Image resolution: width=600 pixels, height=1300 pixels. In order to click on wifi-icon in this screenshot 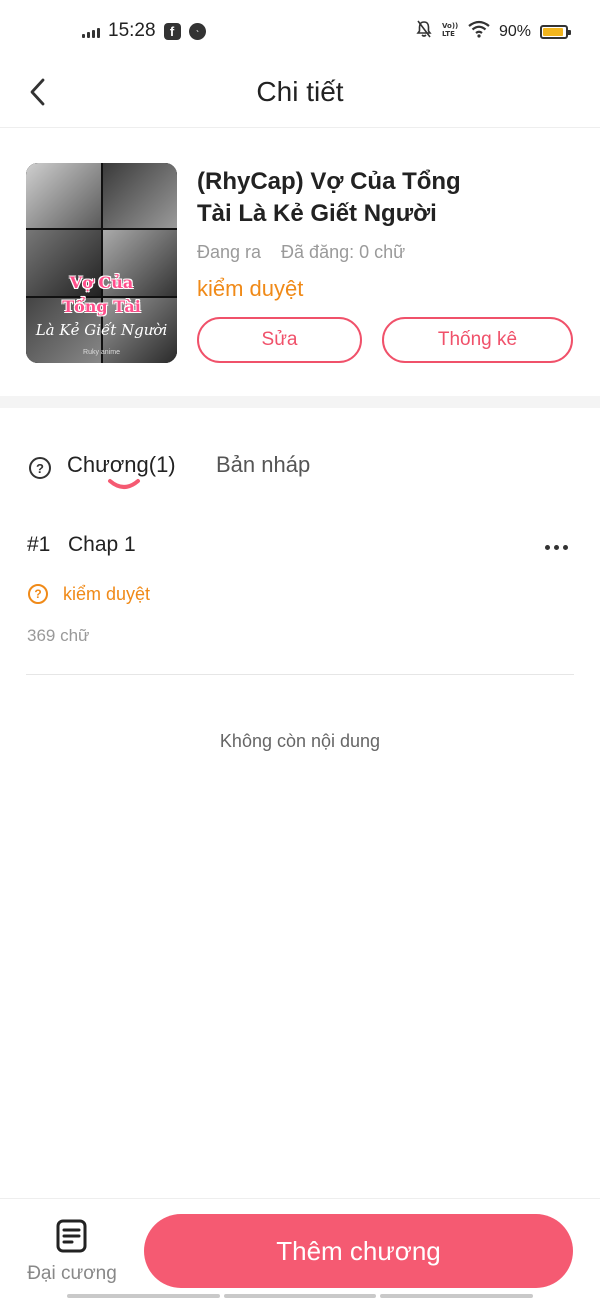, I will do `click(479, 31)`.